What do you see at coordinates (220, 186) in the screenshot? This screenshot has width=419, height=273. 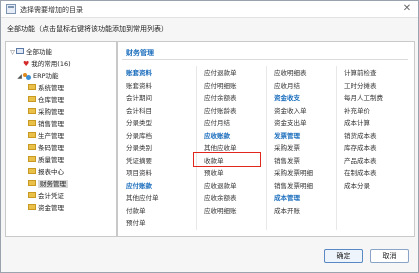 I see `function-item: 应收退款单` at bounding box center [220, 186].